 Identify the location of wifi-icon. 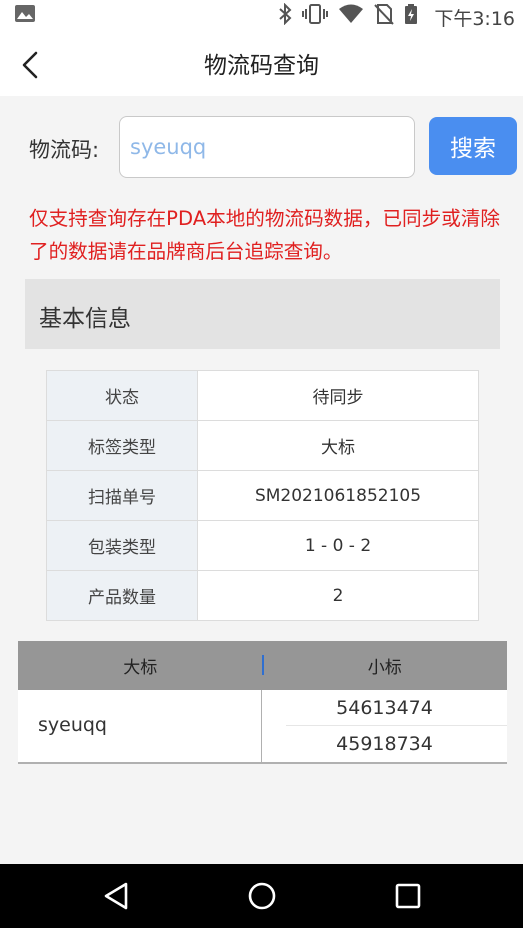
(351, 13).